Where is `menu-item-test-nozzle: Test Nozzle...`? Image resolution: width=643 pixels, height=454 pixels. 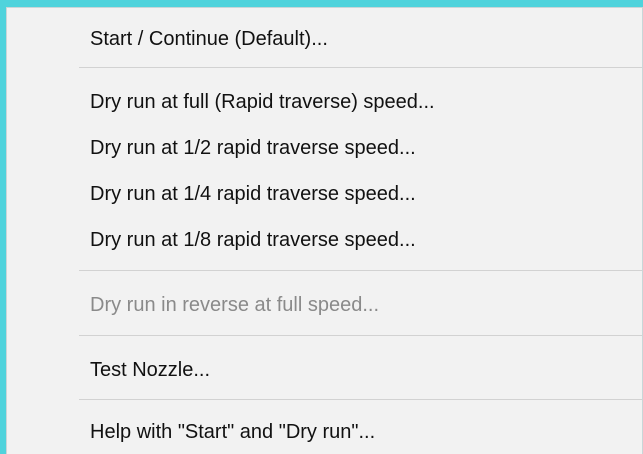
menu-item-test-nozzle: Test Nozzle... is located at coordinates (324, 370).